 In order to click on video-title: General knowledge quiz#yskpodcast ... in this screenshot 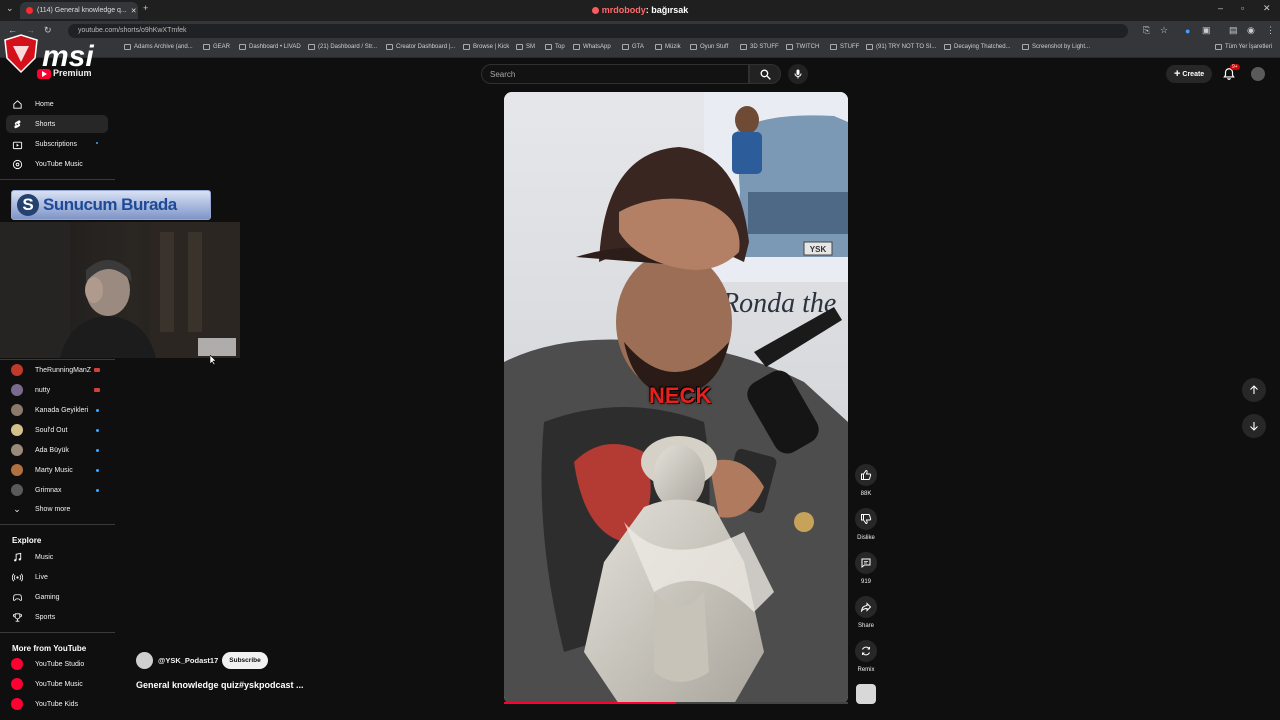, I will do `click(220, 685)`.